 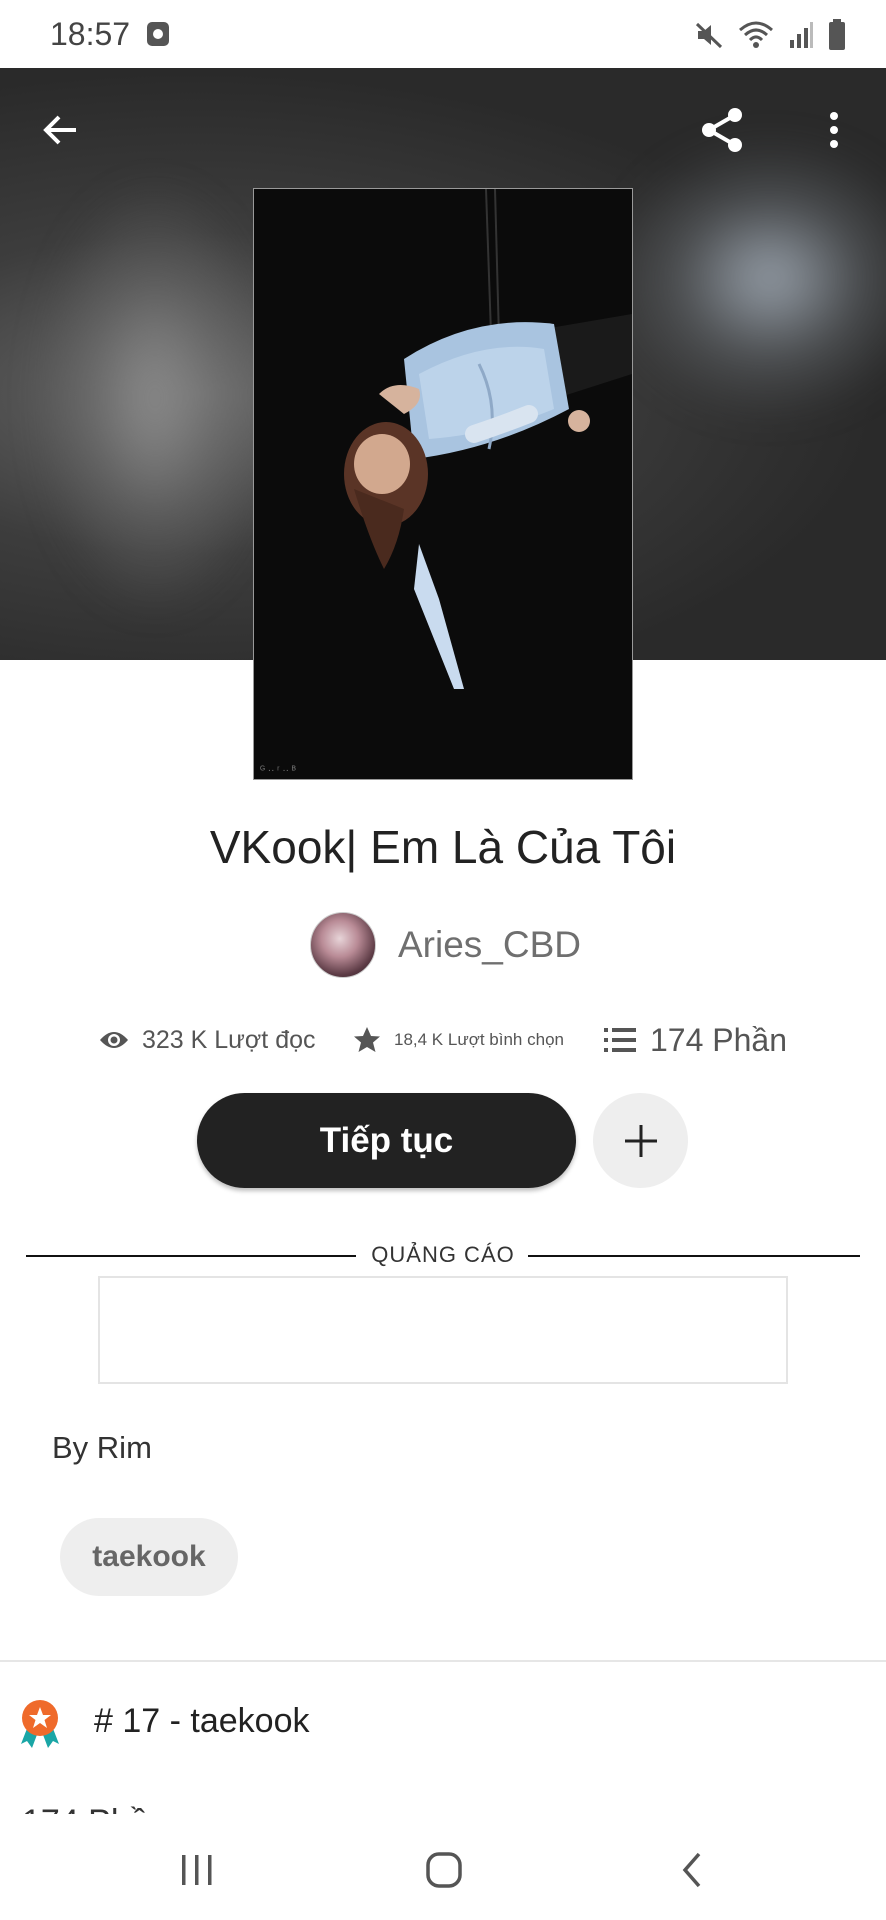 I want to click on ad-placeholder, so click(x=443, y=1330).